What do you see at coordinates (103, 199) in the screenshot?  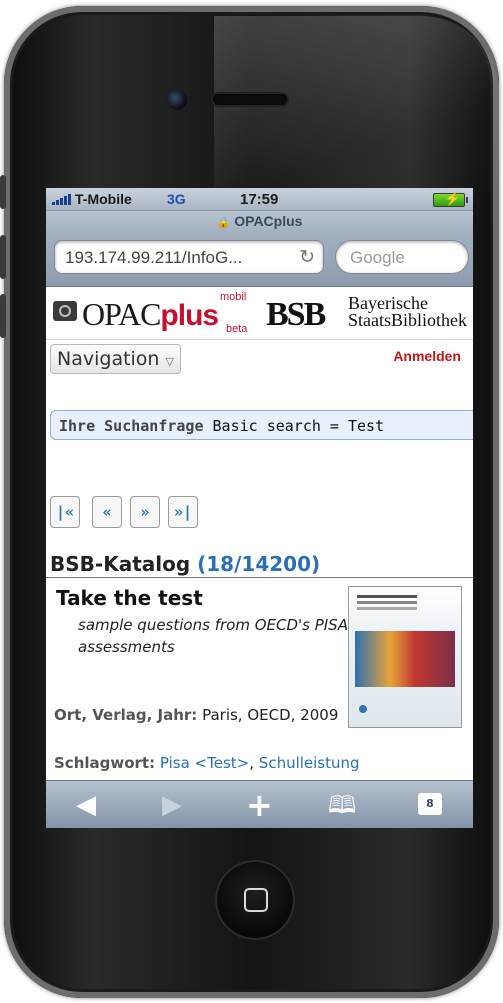 I see `carrier-name: T-Mobile` at bounding box center [103, 199].